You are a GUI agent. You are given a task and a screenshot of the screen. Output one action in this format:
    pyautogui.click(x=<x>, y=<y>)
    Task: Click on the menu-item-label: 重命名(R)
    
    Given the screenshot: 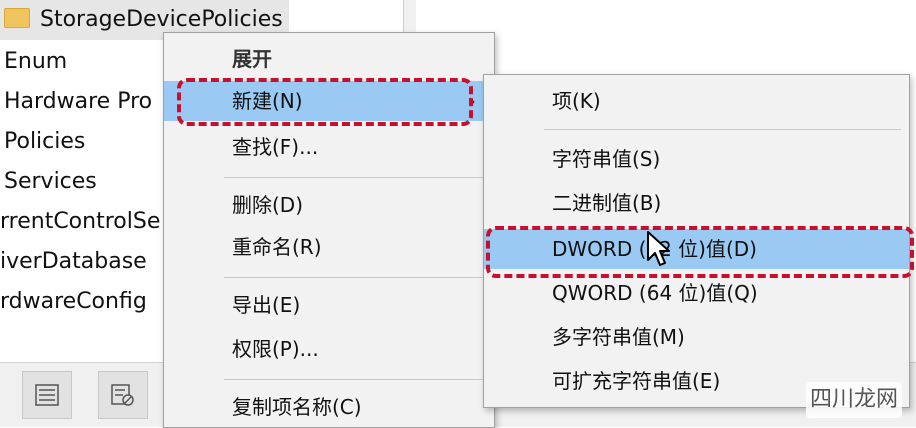 What is the action you would take?
    pyautogui.click(x=277, y=247)
    